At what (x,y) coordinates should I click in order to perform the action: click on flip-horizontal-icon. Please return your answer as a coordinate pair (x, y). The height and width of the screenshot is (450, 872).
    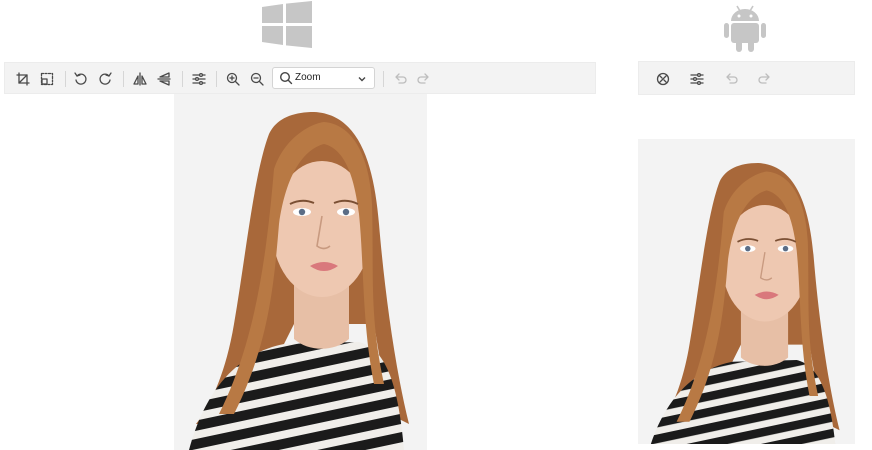
    Looking at the image, I should click on (140, 79).